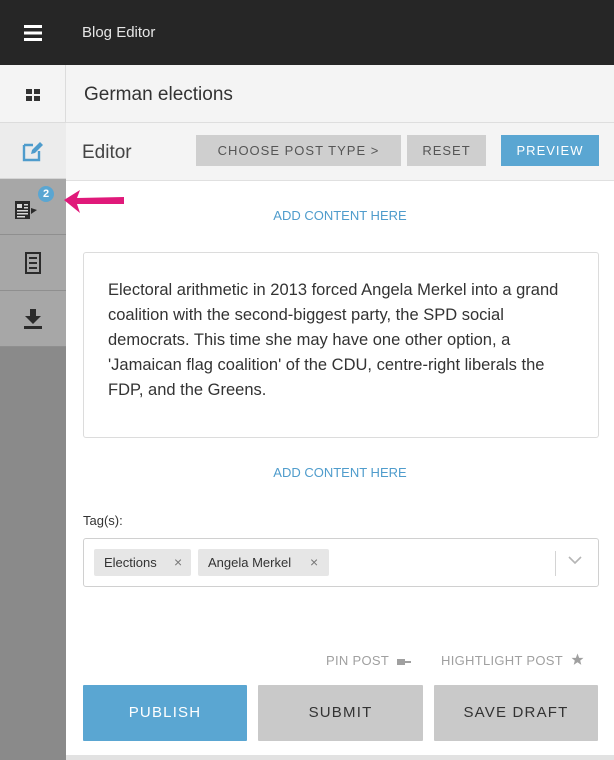 Image resolution: width=614 pixels, height=760 pixels. Describe the element at coordinates (340, 472) in the screenshot. I see `add-content-bottom-link: ADD CONTENT HERE` at that location.